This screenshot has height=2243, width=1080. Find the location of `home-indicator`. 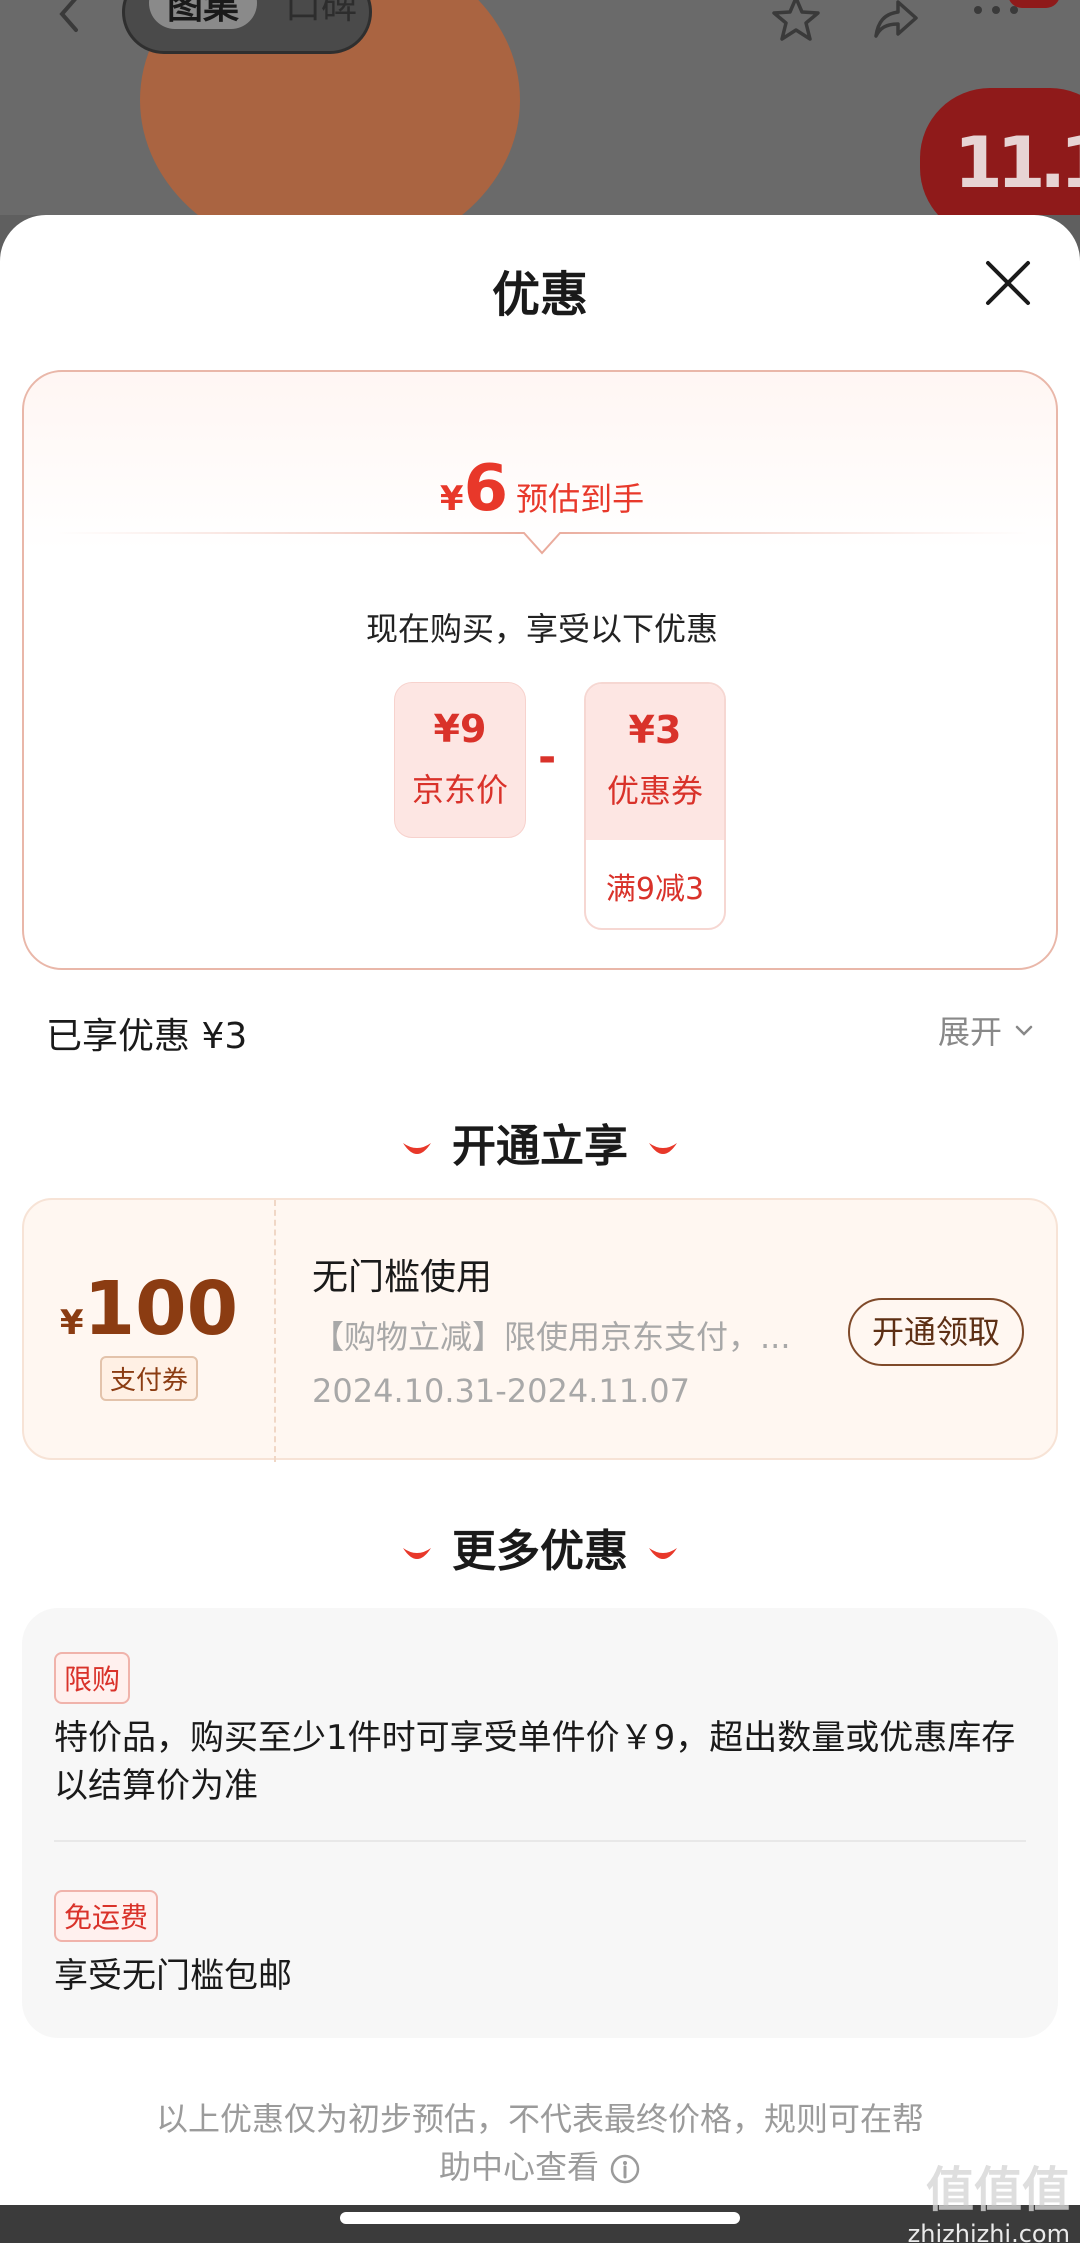

home-indicator is located at coordinates (540, 2218).